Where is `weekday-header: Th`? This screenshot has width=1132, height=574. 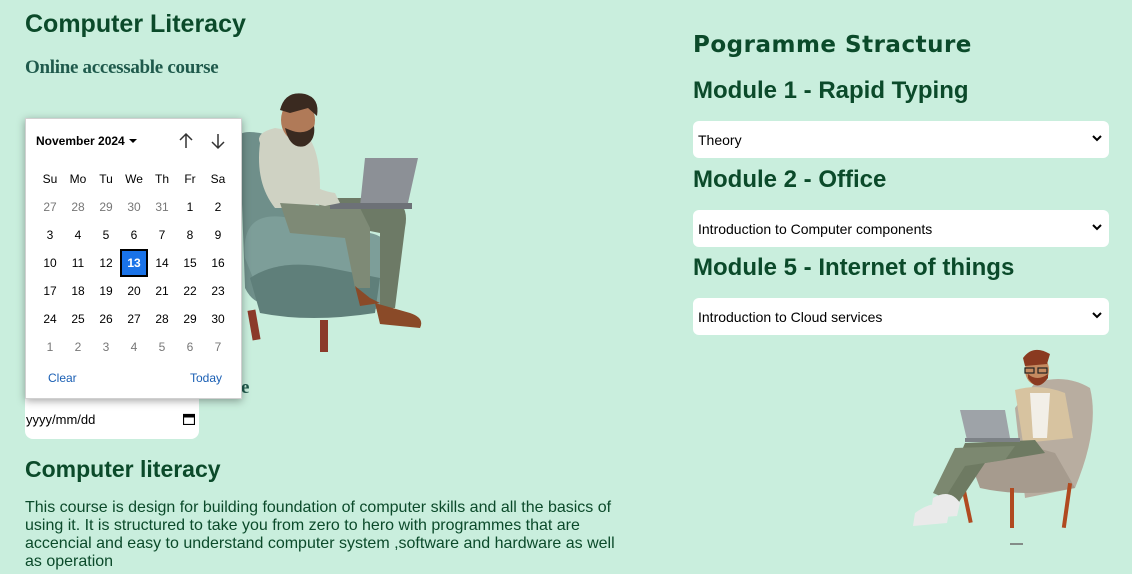
weekday-header: Th is located at coordinates (161, 179).